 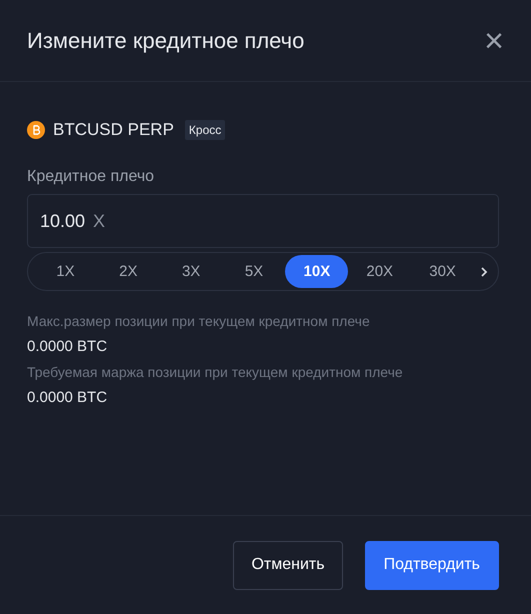 What do you see at coordinates (380, 271) in the screenshot?
I see `leverage-preset: 20X` at bounding box center [380, 271].